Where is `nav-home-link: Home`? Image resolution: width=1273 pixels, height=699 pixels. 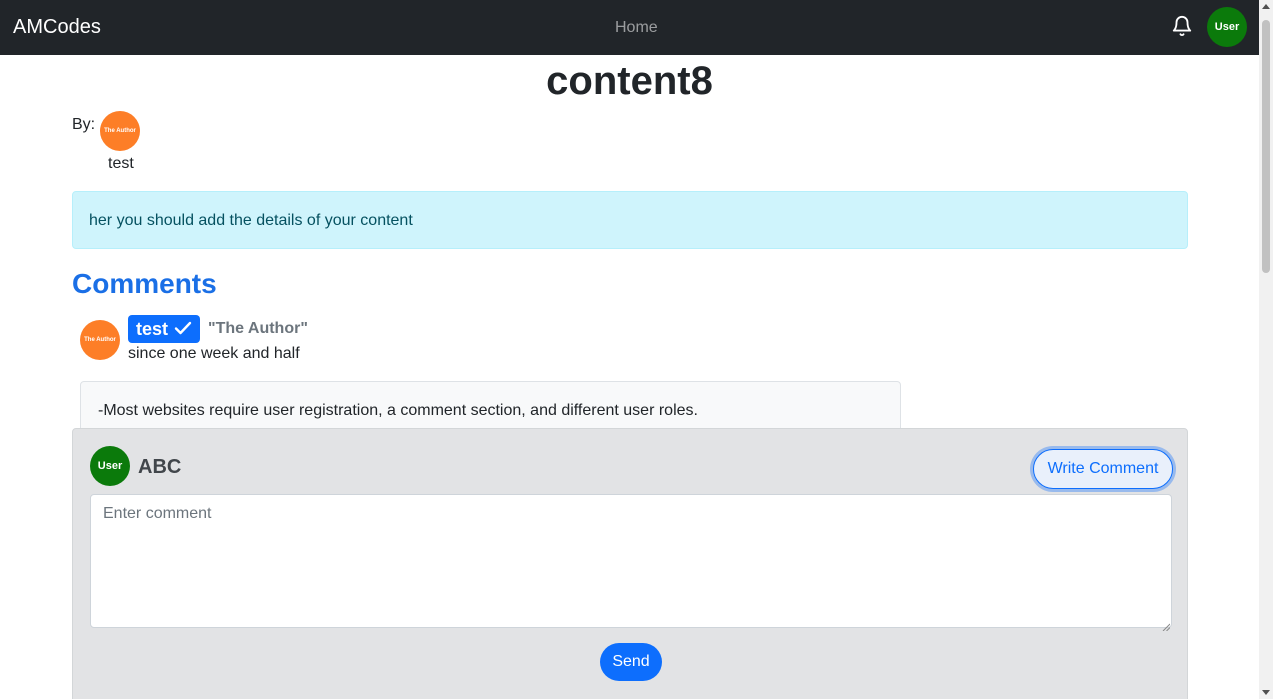 nav-home-link: Home is located at coordinates (636, 28).